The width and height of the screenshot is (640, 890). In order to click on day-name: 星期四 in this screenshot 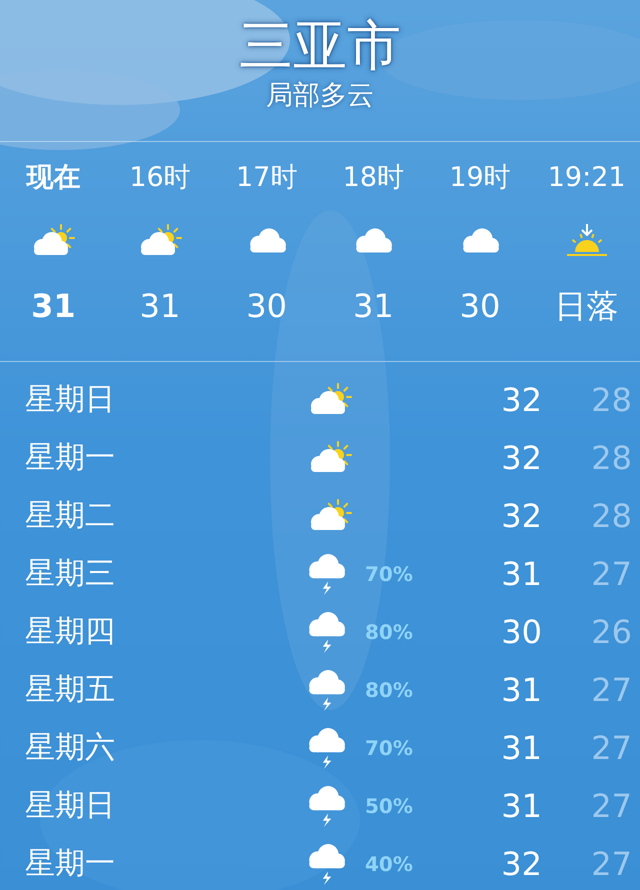, I will do `click(70, 632)`.